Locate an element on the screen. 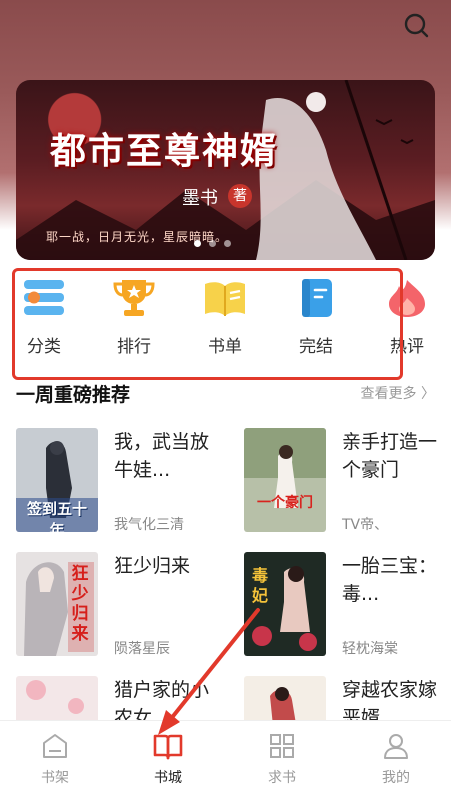 This screenshot has width=451, height=791. book-cover: 狂少归来 is located at coordinates (57, 604).